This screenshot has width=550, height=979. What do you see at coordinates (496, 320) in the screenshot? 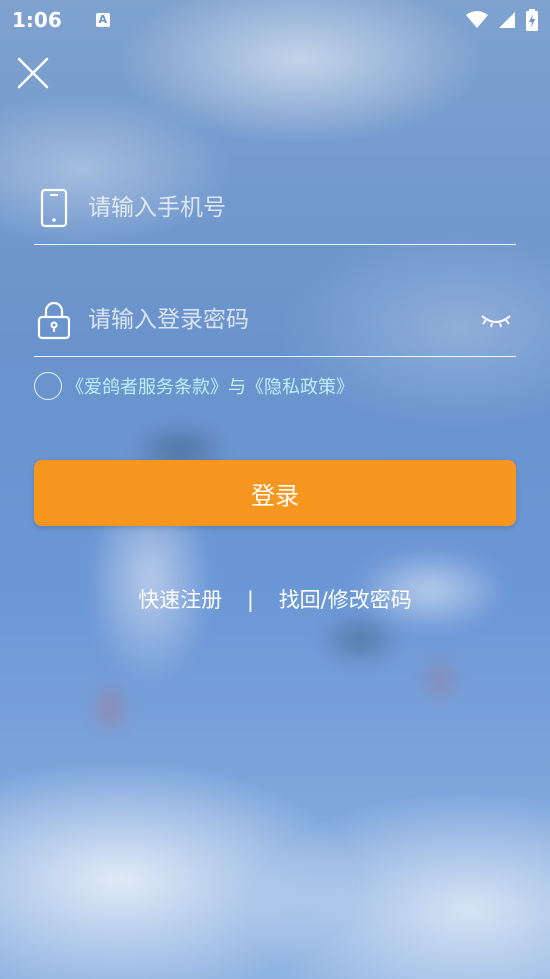
I see `eye-closed-icon` at bounding box center [496, 320].